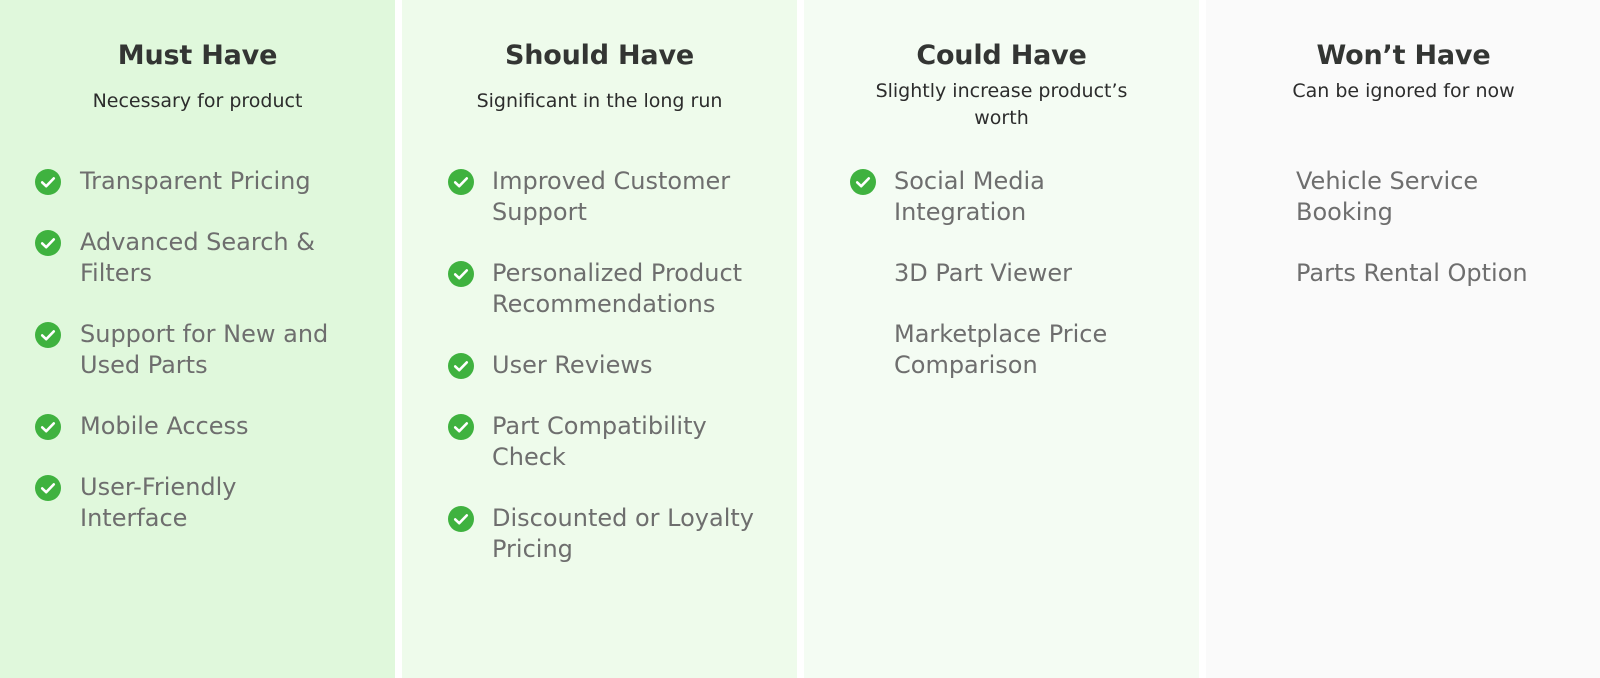  Describe the element at coordinates (1001, 55) in the screenshot. I see `column-title: Could Have` at that location.